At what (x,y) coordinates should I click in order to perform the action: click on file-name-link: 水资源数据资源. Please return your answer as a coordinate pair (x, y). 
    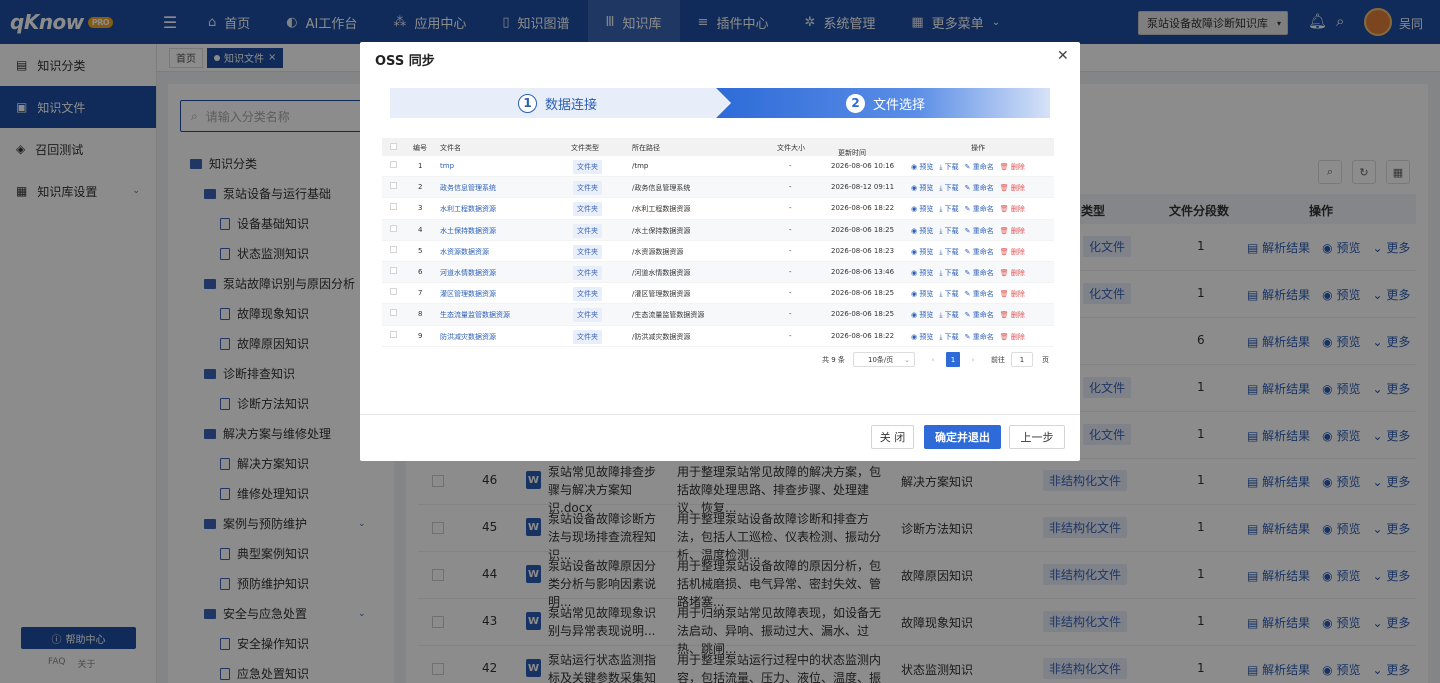
    Looking at the image, I should click on (464, 252).